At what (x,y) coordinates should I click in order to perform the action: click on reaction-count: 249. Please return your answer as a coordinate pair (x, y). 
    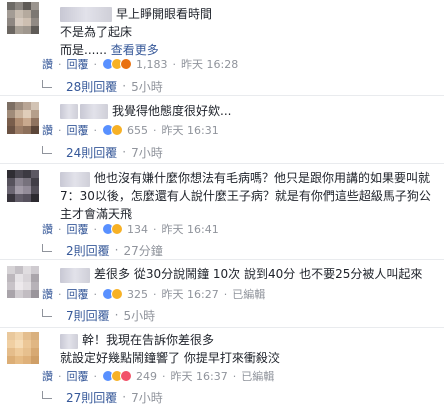
    Looking at the image, I should click on (146, 376).